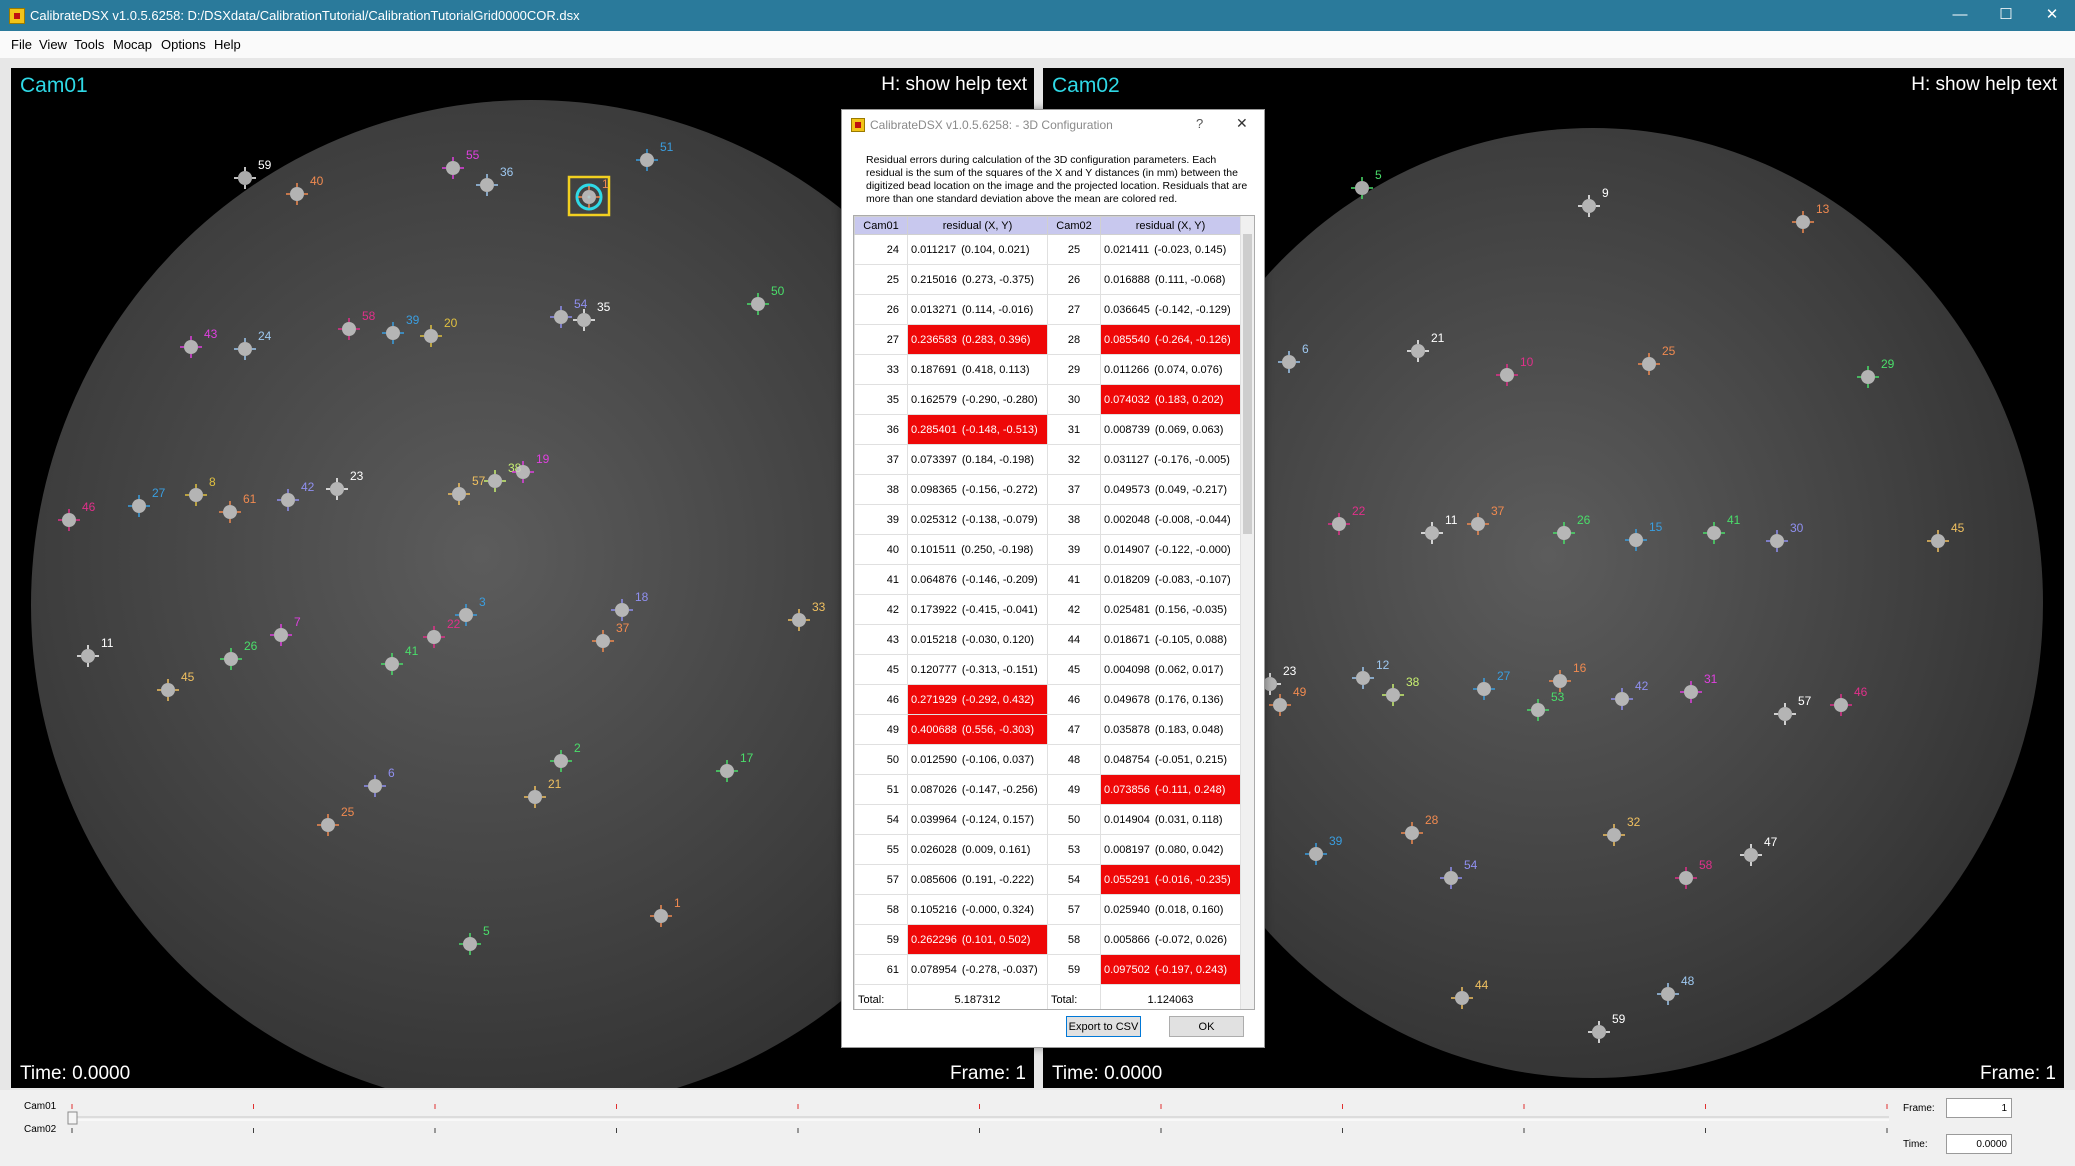 This screenshot has width=2075, height=1166. Describe the element at coordinates (1811, 217) in the screenshot. I see `bead-marker: 13` at that location.